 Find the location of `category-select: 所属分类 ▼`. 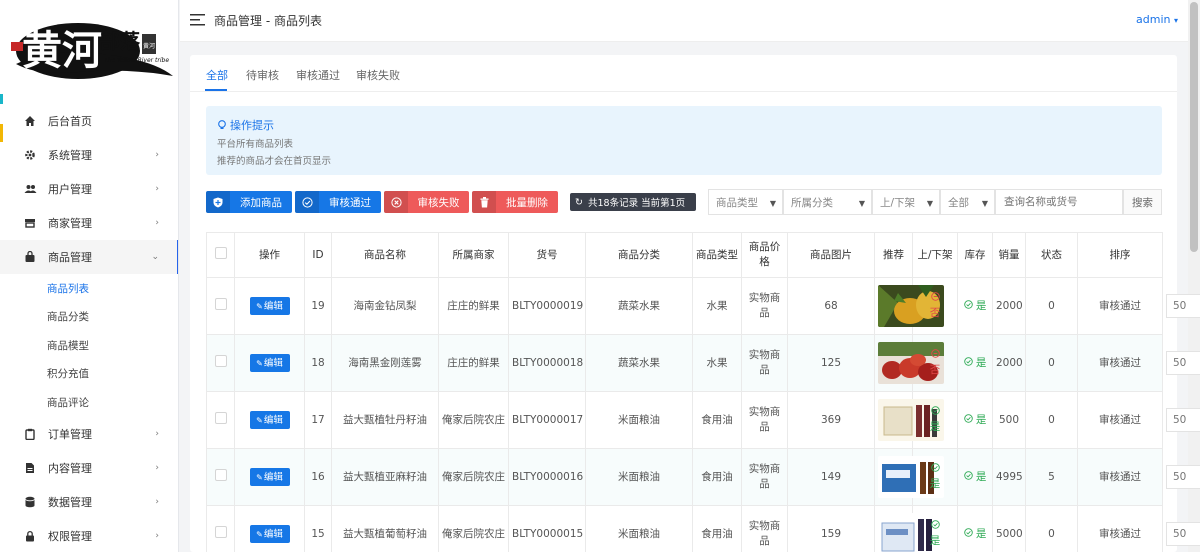

category-select: 所属分类 ▼ is located at coordinates (827, 202).